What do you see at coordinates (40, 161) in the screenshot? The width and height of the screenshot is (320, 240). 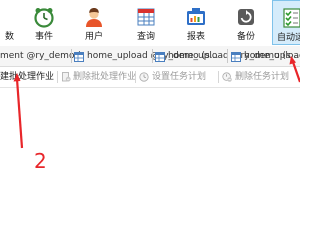 I see `annotation-step-number: 2` at bounding box center [40, 161].